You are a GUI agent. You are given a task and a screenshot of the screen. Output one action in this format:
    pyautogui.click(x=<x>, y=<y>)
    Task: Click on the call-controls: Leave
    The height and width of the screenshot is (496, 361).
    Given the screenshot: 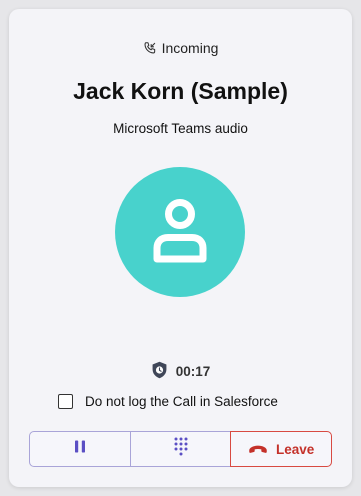 What is the action you would take?
    pyautogui.click(x=181, y=449)
    